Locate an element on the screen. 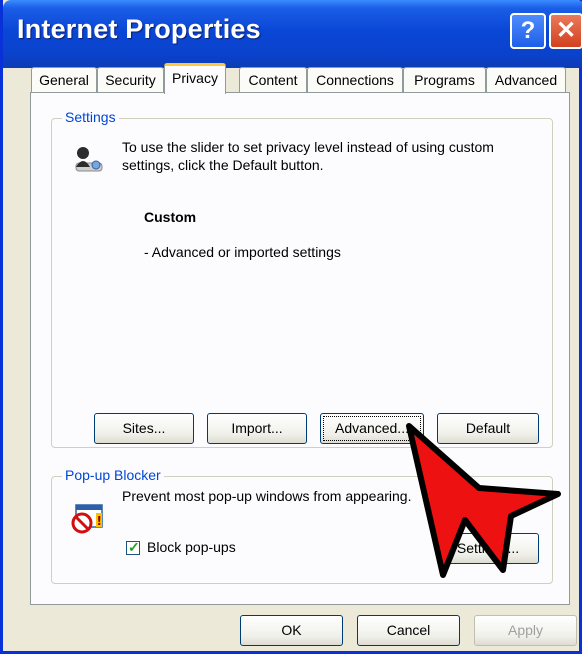 The height and width of the screenshot is (654, 582). privacy-level-description: - Advanced or imported settings is located at coordinates (242, 252).